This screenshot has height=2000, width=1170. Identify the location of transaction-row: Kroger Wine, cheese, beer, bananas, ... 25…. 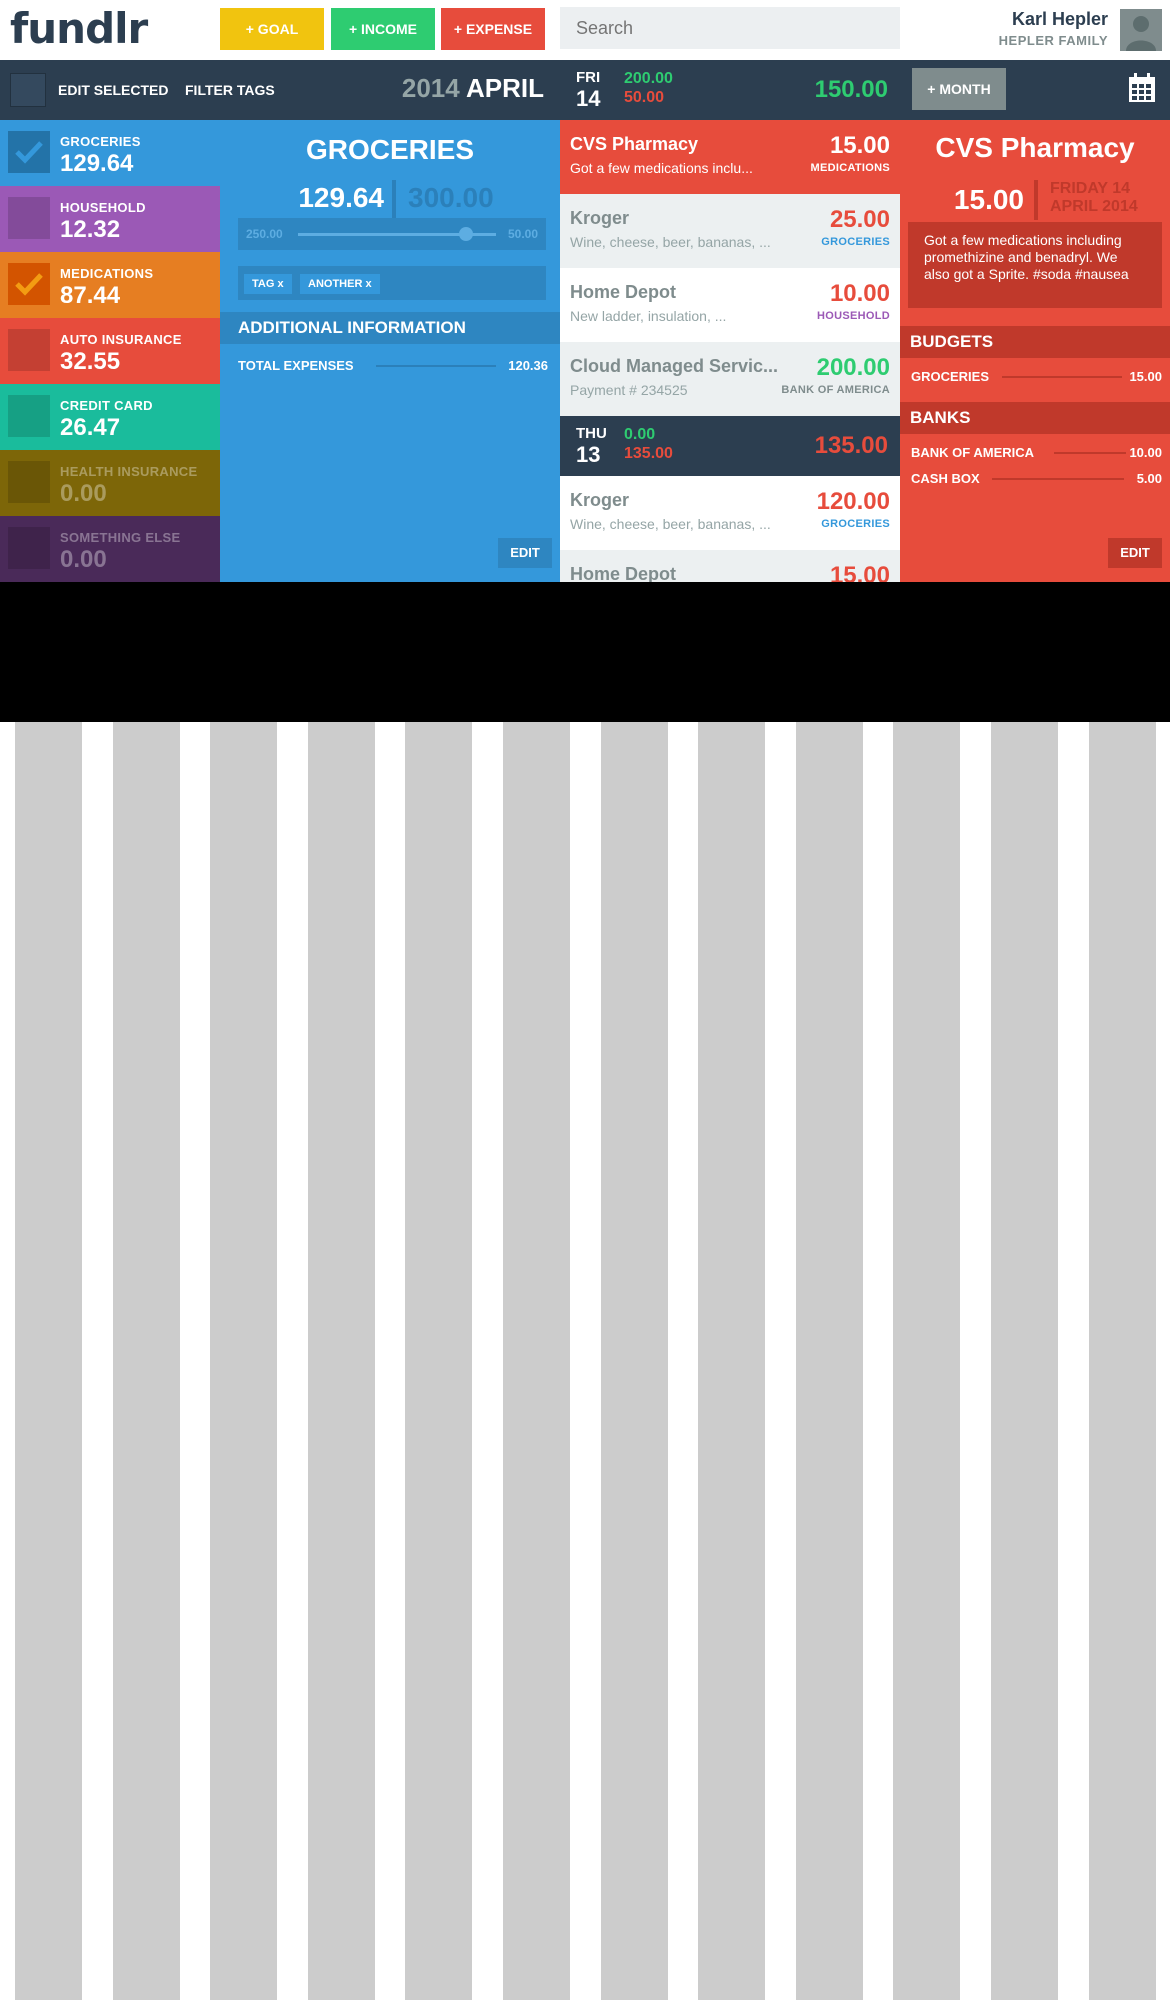
(730, 231).